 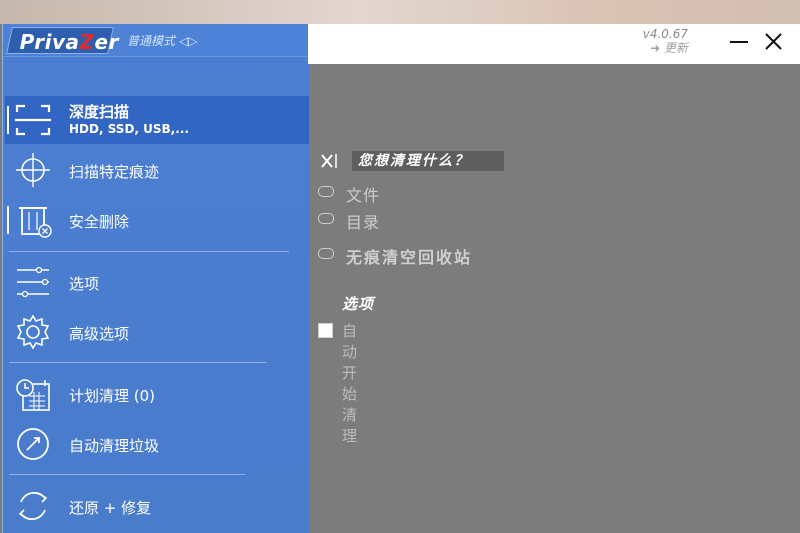 What do you see at coordinates (99, 112) in the screenshot?
I see `sidebar-item-label: 深度扫描` at bounding box center [99, 112].